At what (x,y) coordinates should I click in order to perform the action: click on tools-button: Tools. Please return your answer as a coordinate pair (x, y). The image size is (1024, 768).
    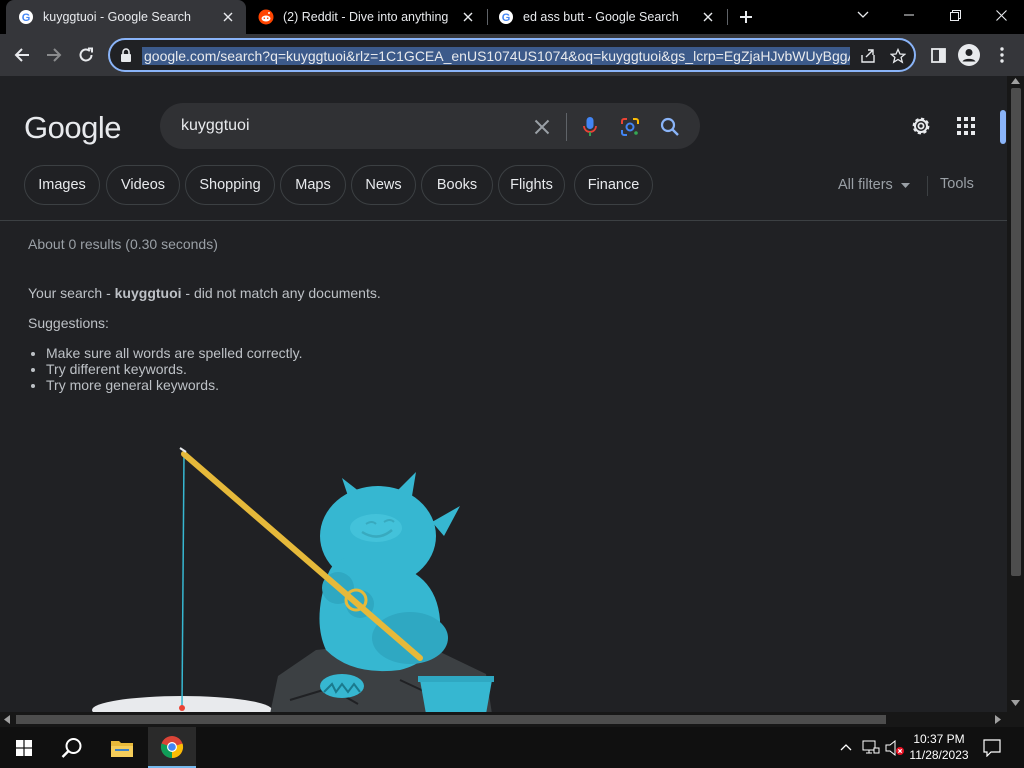
    Looking at the image, I should click on (957, 184).